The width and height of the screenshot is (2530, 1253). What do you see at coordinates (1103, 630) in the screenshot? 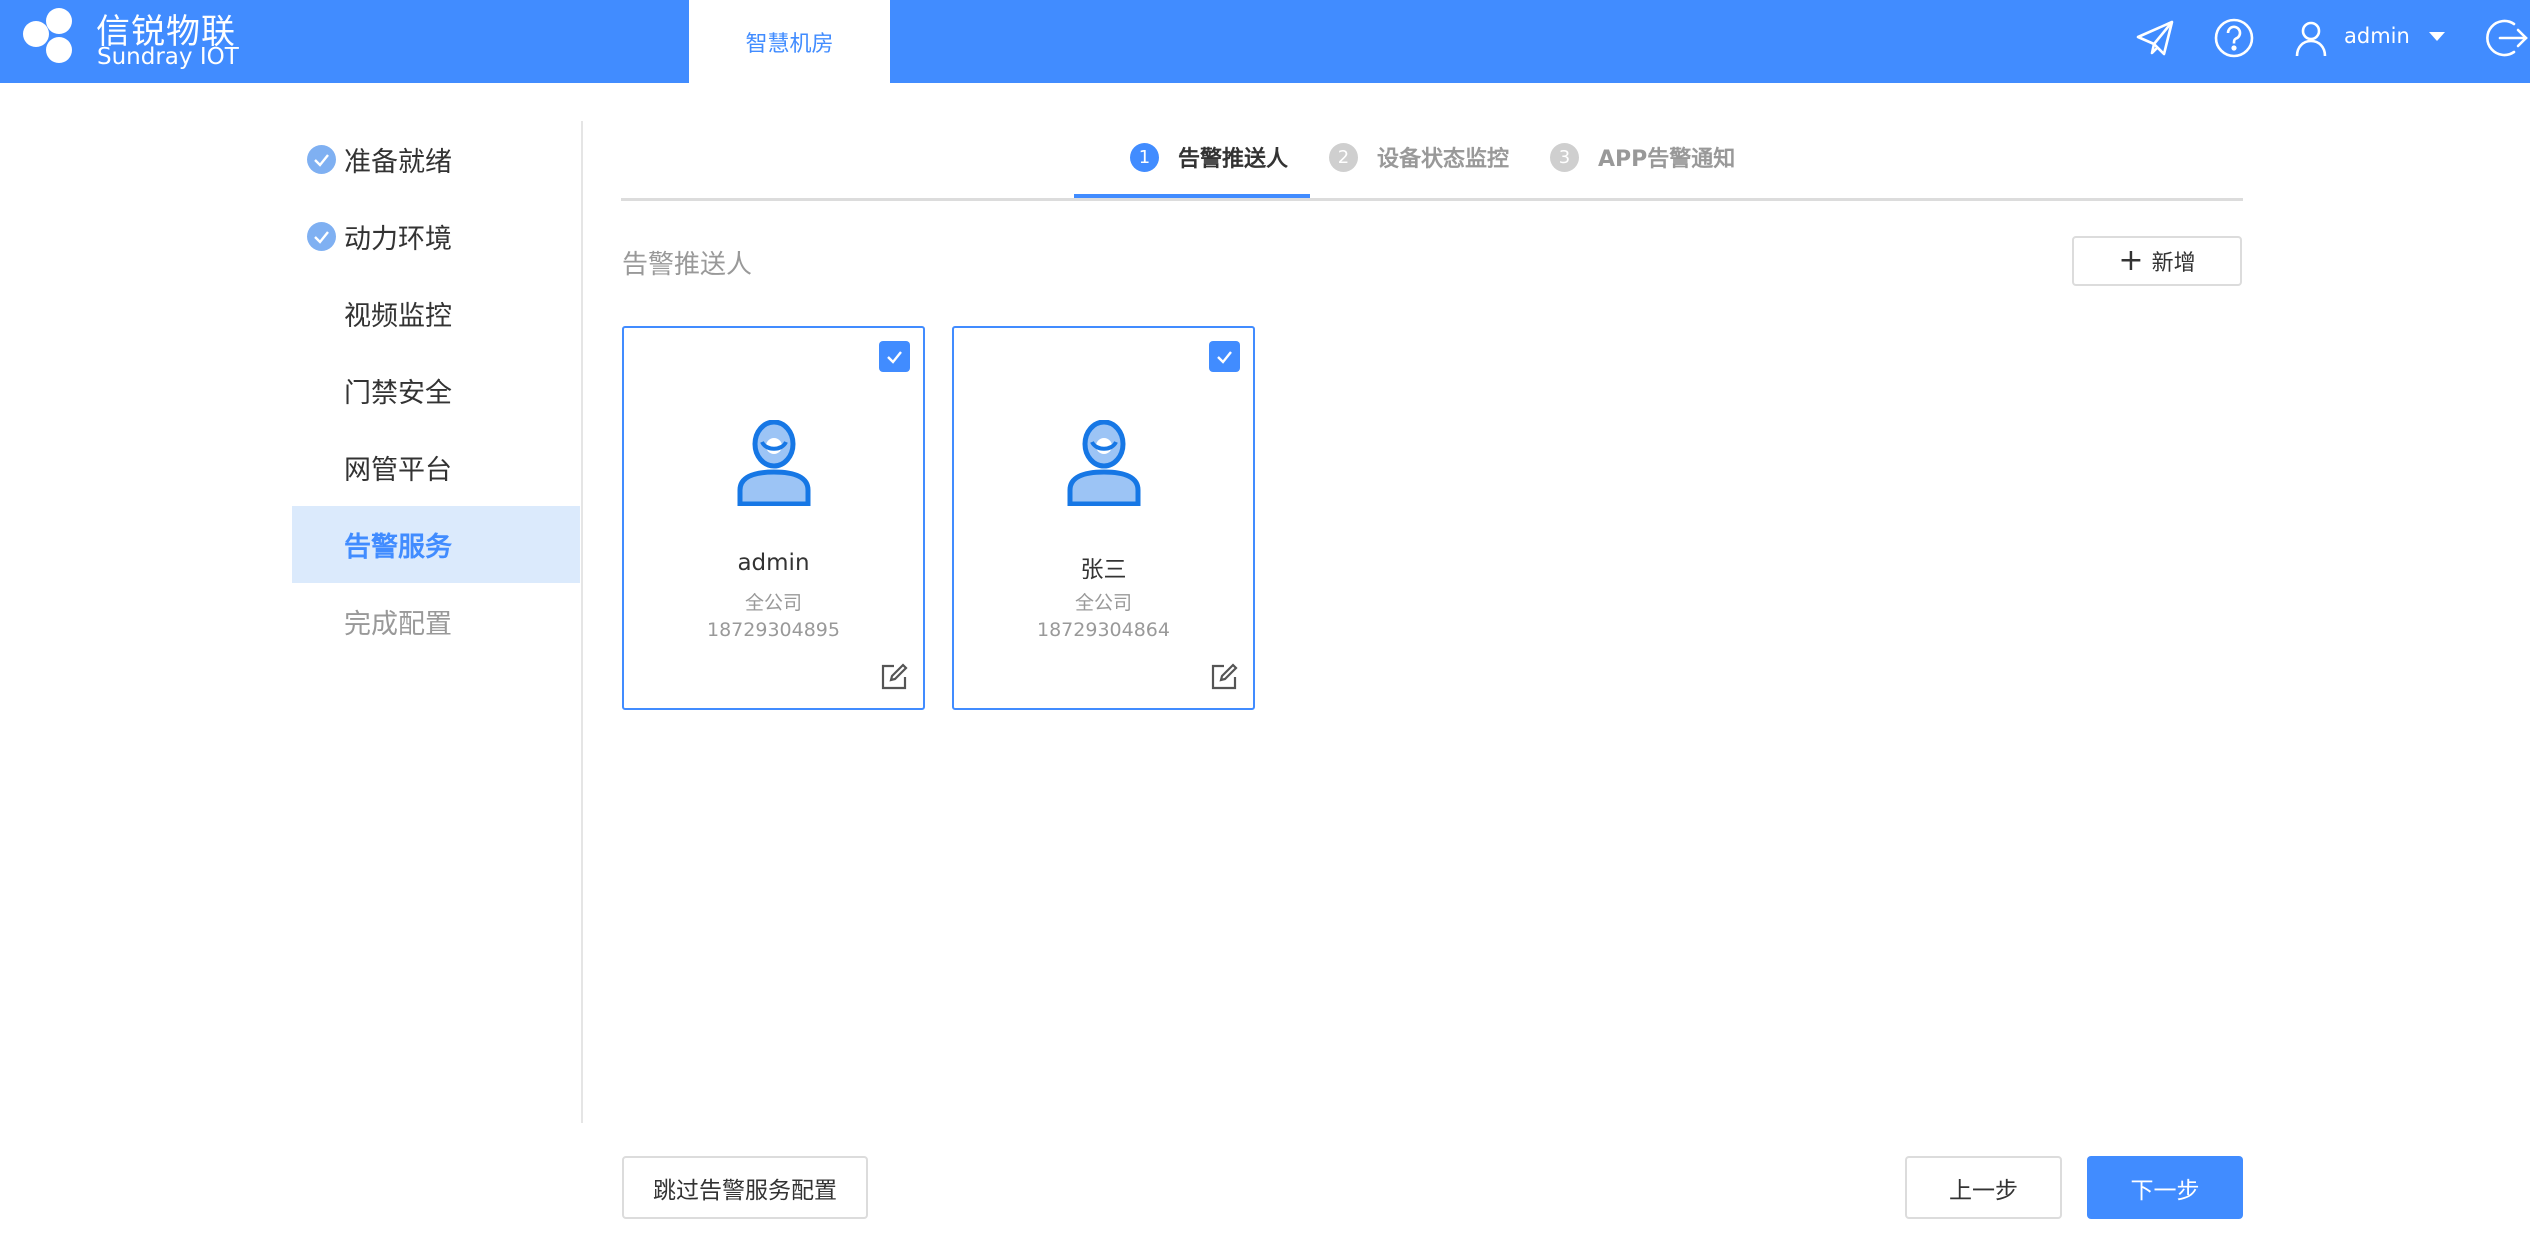
I see `contact-phone: 18729304864` at bounding box center [1103, 630].